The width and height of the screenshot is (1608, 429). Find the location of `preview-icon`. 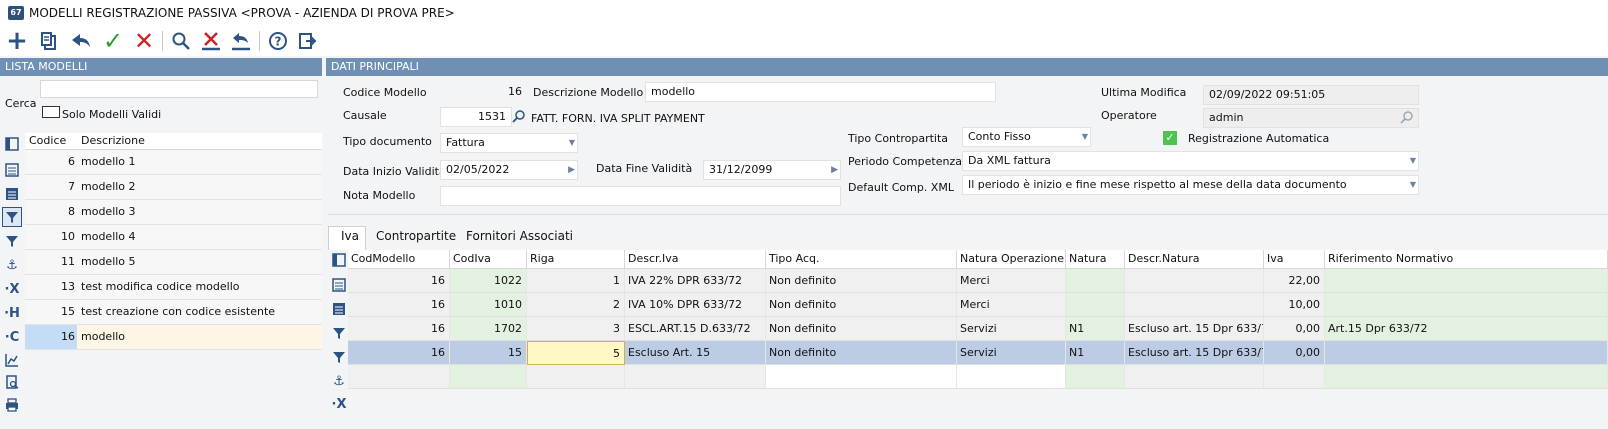

preview-icon is located at coordinates (12, 382).